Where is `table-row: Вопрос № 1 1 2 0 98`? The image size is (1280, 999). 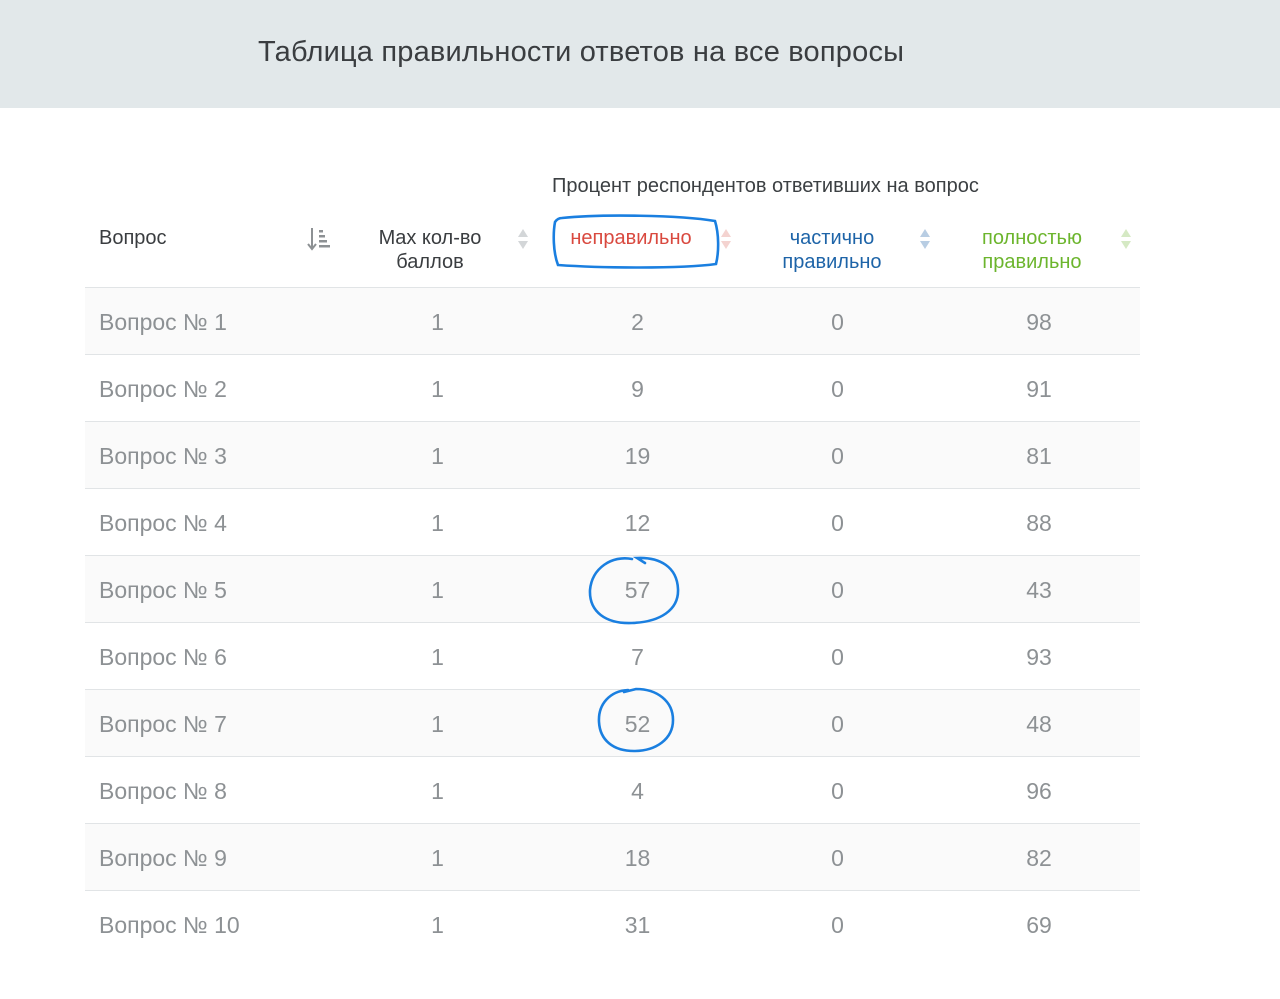 table-row: Вопрос № 1 1 2 0 98 is located at coordinates (612, 320).